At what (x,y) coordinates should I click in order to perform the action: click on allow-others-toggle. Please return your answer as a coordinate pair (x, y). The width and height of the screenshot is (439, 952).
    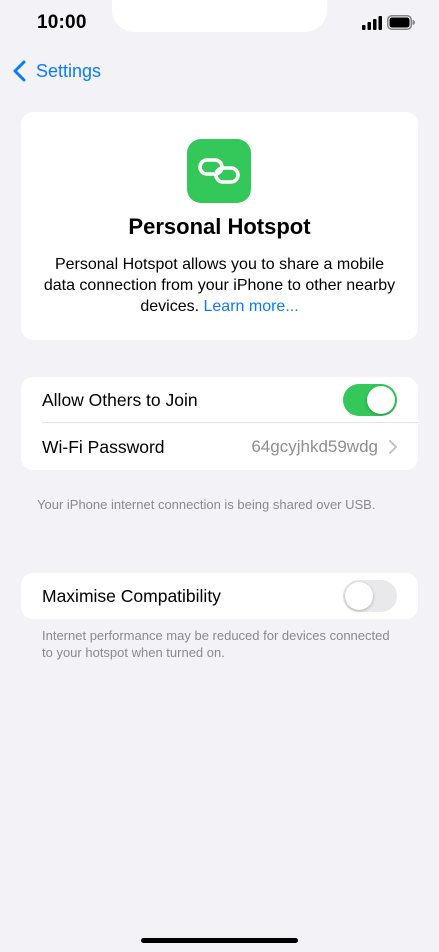
    Looking at the image, I should click on (370, 400).